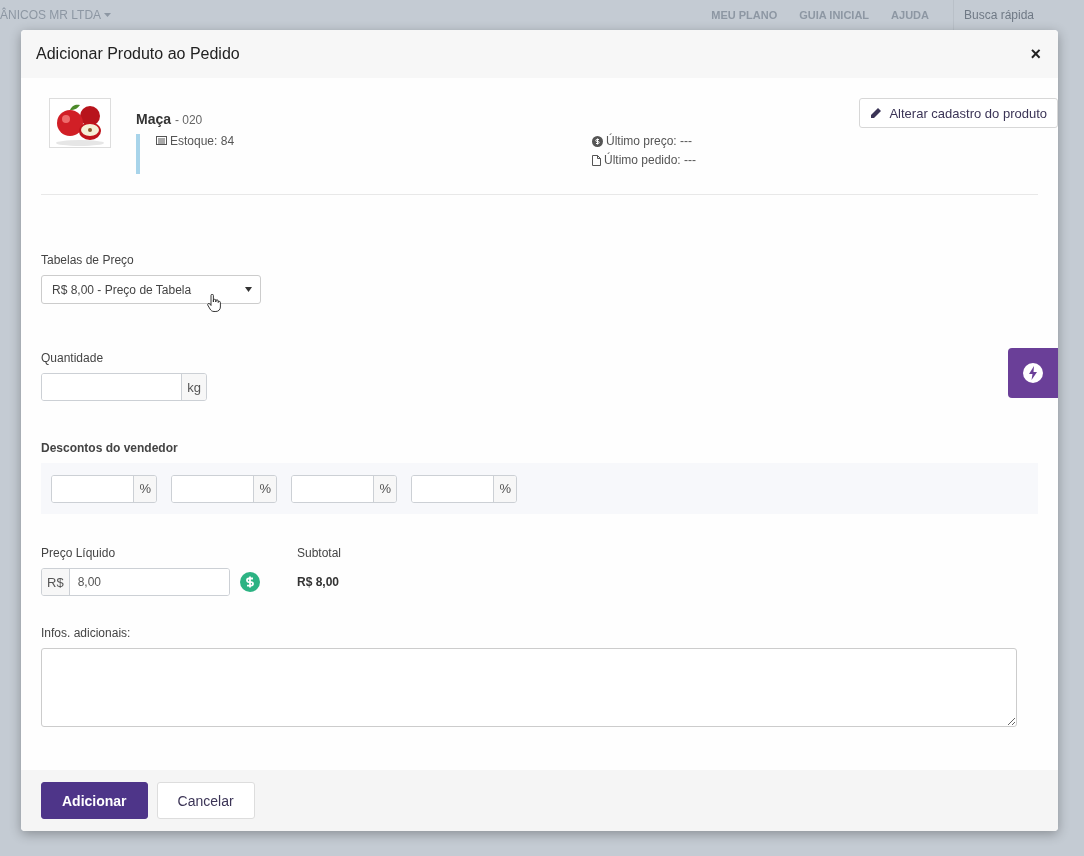  I want to click on field-label: Tabelas de Preço, so click(88, 260).